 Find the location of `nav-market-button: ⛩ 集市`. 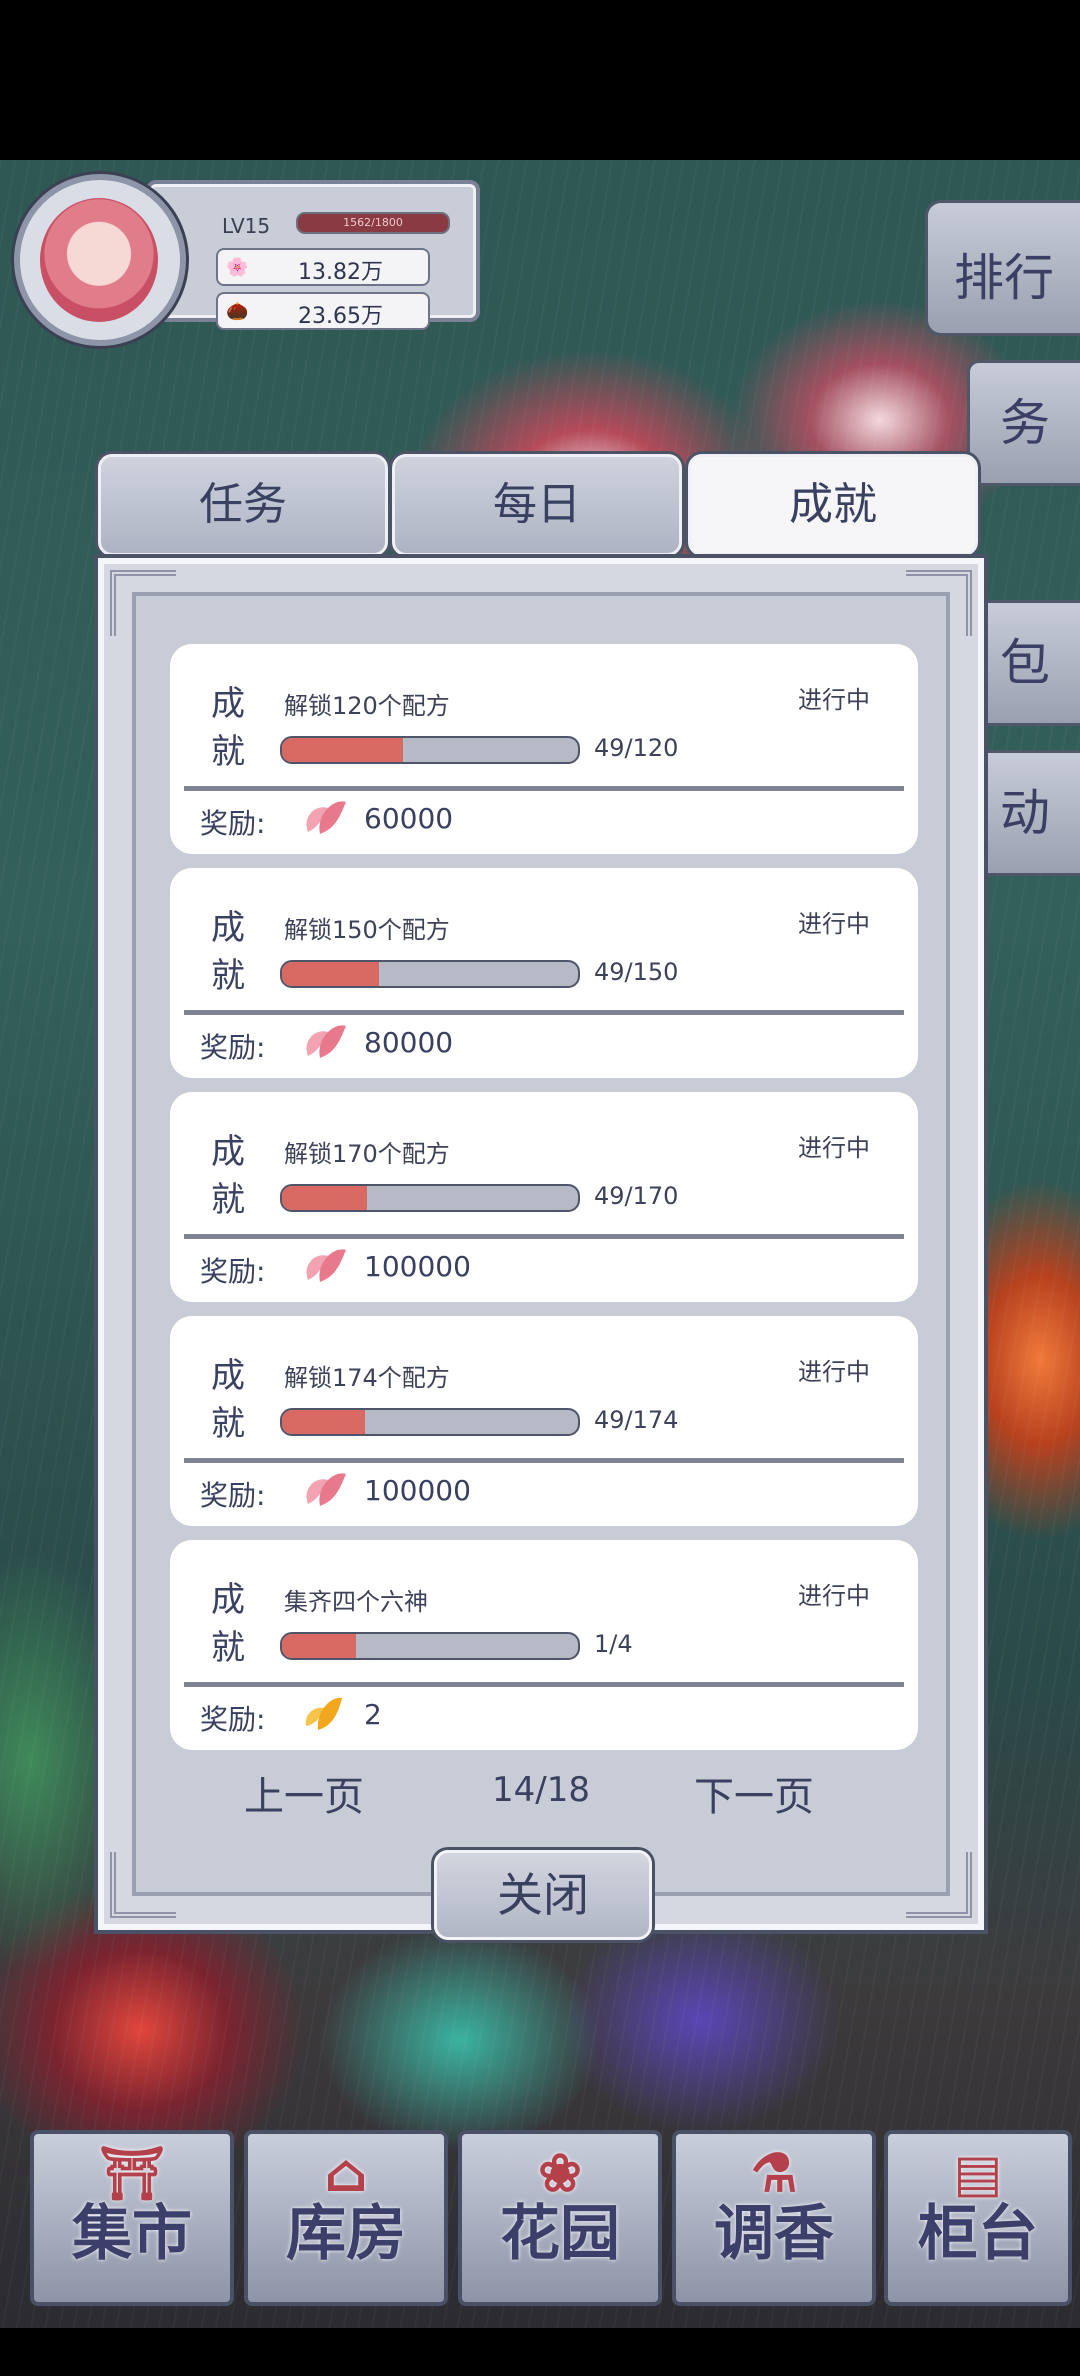

nav-market-button: ⛩ 集市 is located at coordinates (132, 2218).